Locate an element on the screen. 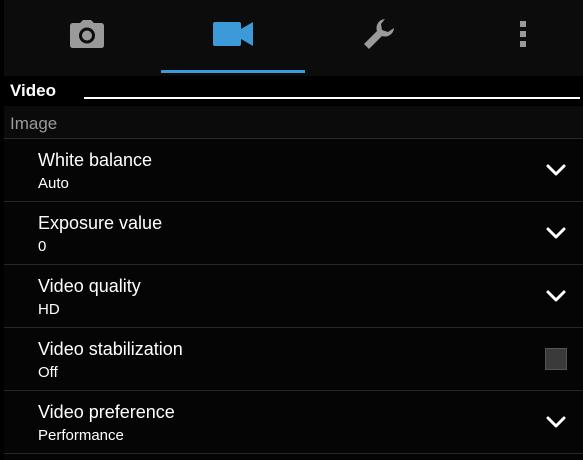 The image size is (583, 460). section-divider is located at coordinates (332, 98).